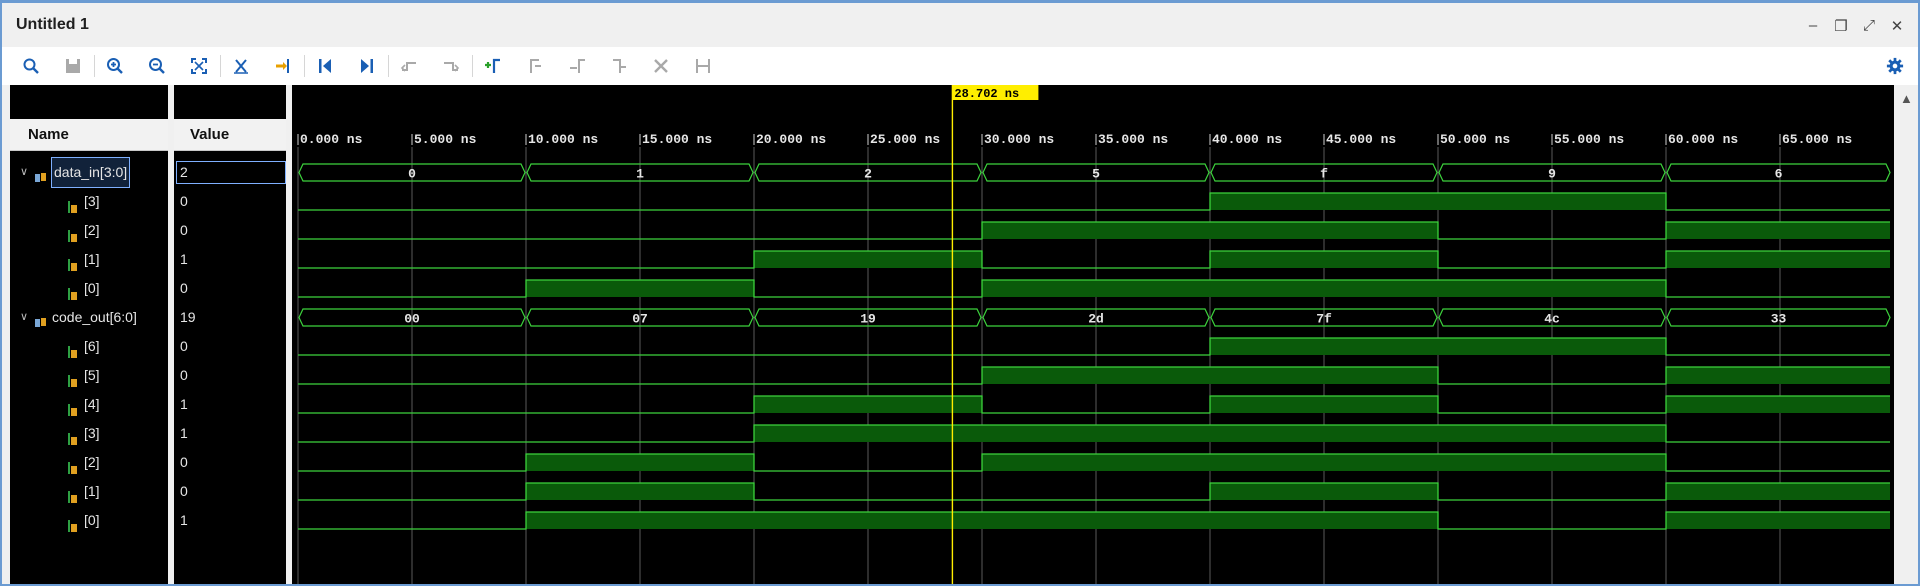 The width and height of the screenshot is (1920, 586). Describe the element at coordinates (640, 174) in the screenshot. I see `bus-value-label: 1` at that location.